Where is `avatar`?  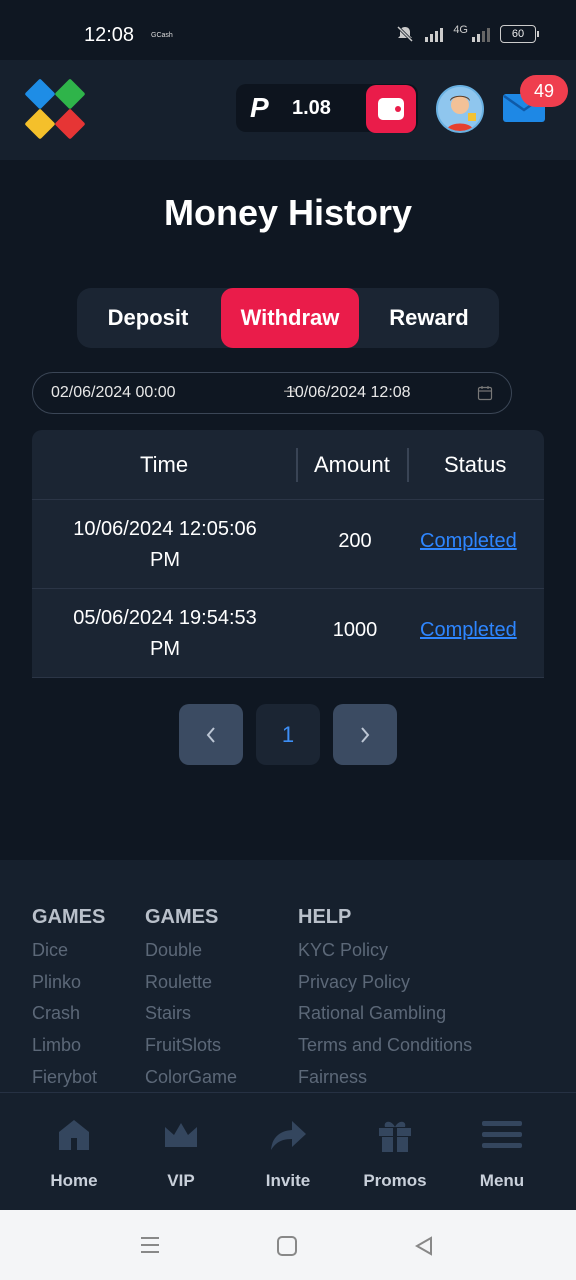
avatar is located at coordinates (460, 109).